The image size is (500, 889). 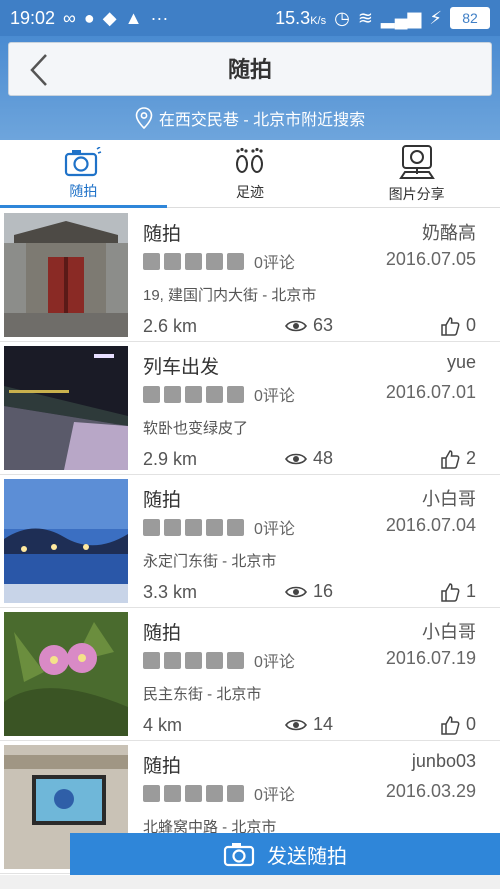 What do you see at coordinates (435, 17) in the screenshot?
I see `charging-icon: ⚡` at bounding box center [435, 17].